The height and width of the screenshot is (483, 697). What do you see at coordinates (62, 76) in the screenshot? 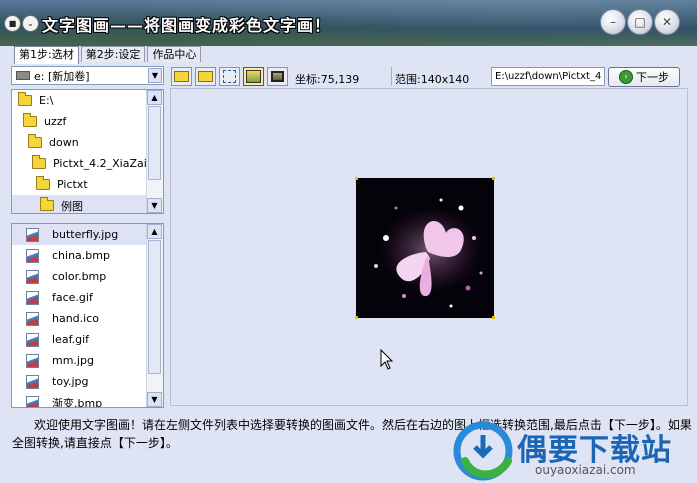
I see `drive-label: e: [新加卷]` at bounding box center [62, 76].